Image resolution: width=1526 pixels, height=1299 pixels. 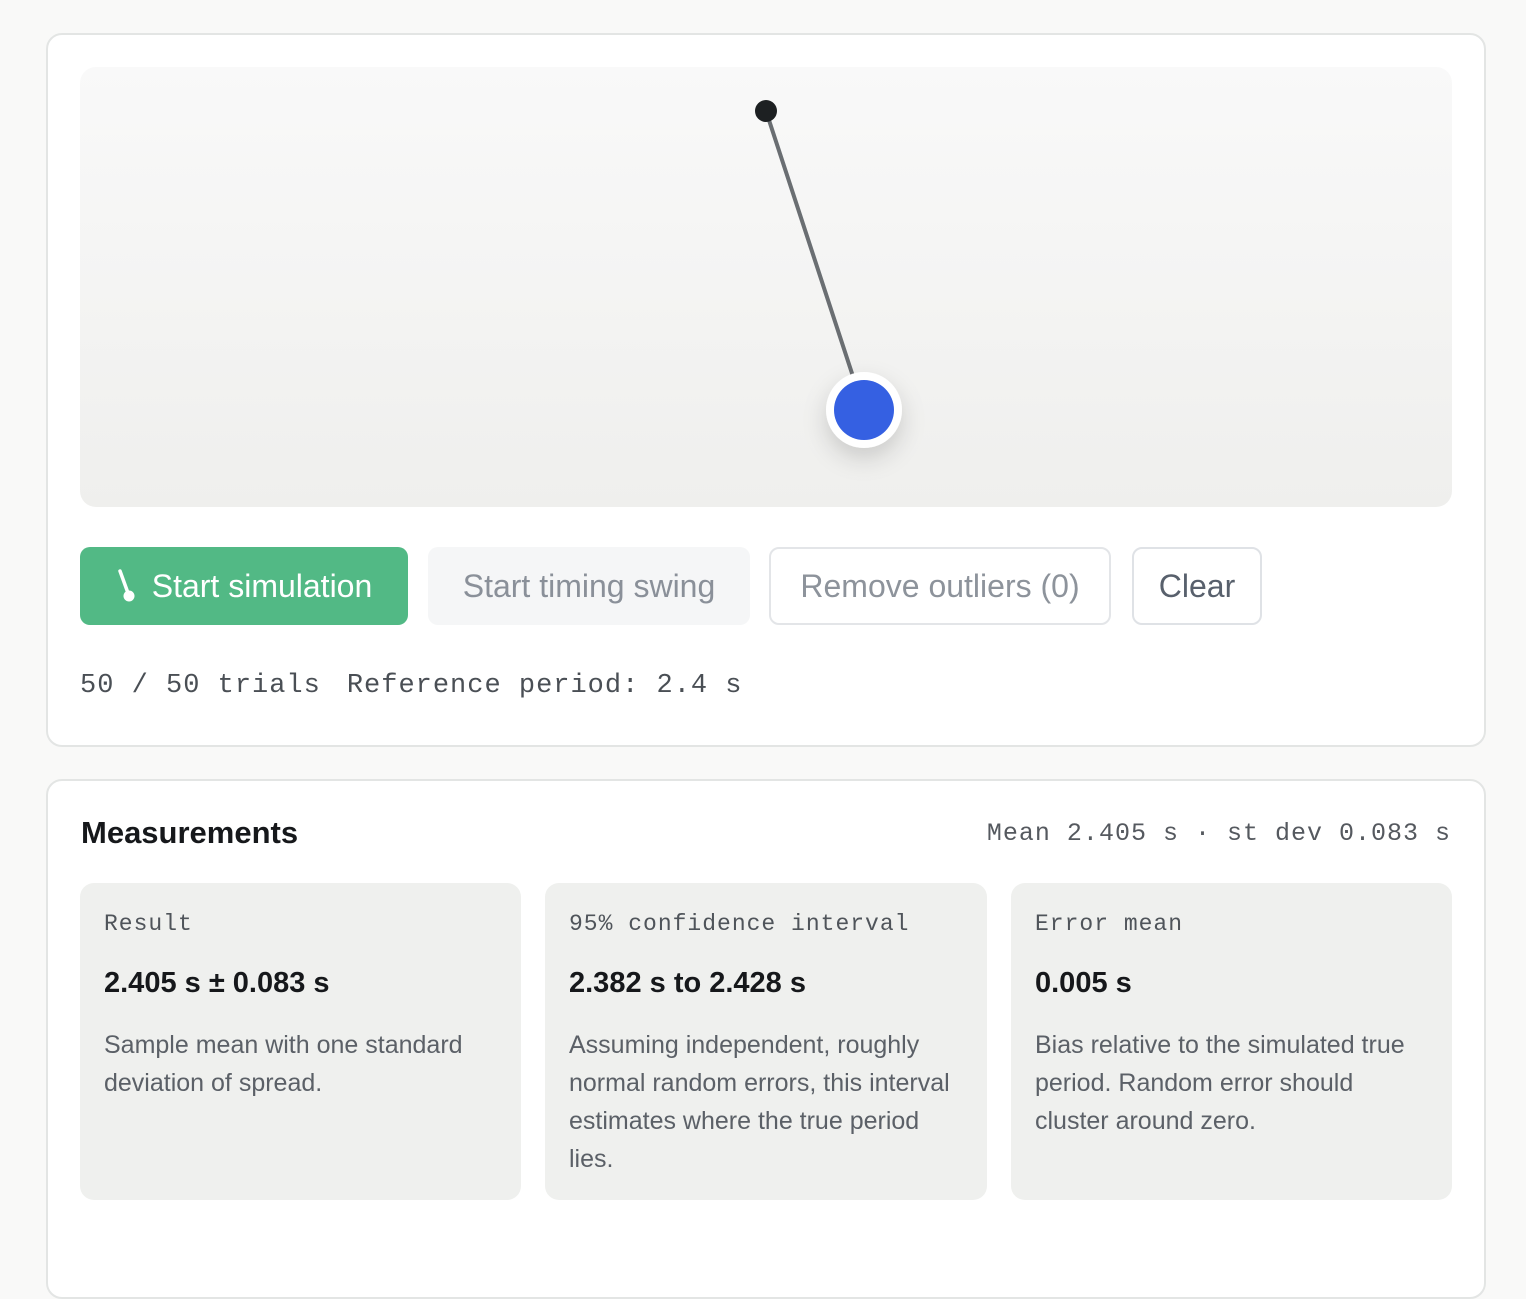 What do you see at coordinates (815, 260) in the screenshot?
I see `pendulum-string` at bounding box center [815, 260].